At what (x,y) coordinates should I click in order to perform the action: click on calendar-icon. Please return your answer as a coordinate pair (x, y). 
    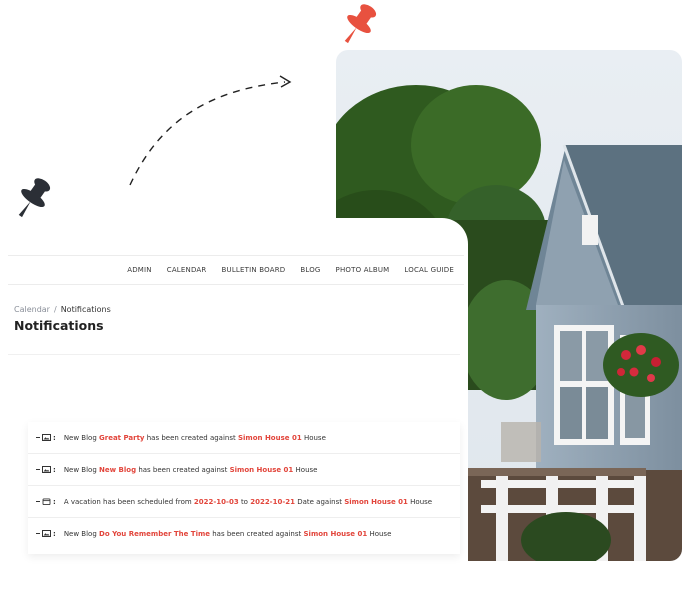
    Looking at the image, I should click on (46, 501).